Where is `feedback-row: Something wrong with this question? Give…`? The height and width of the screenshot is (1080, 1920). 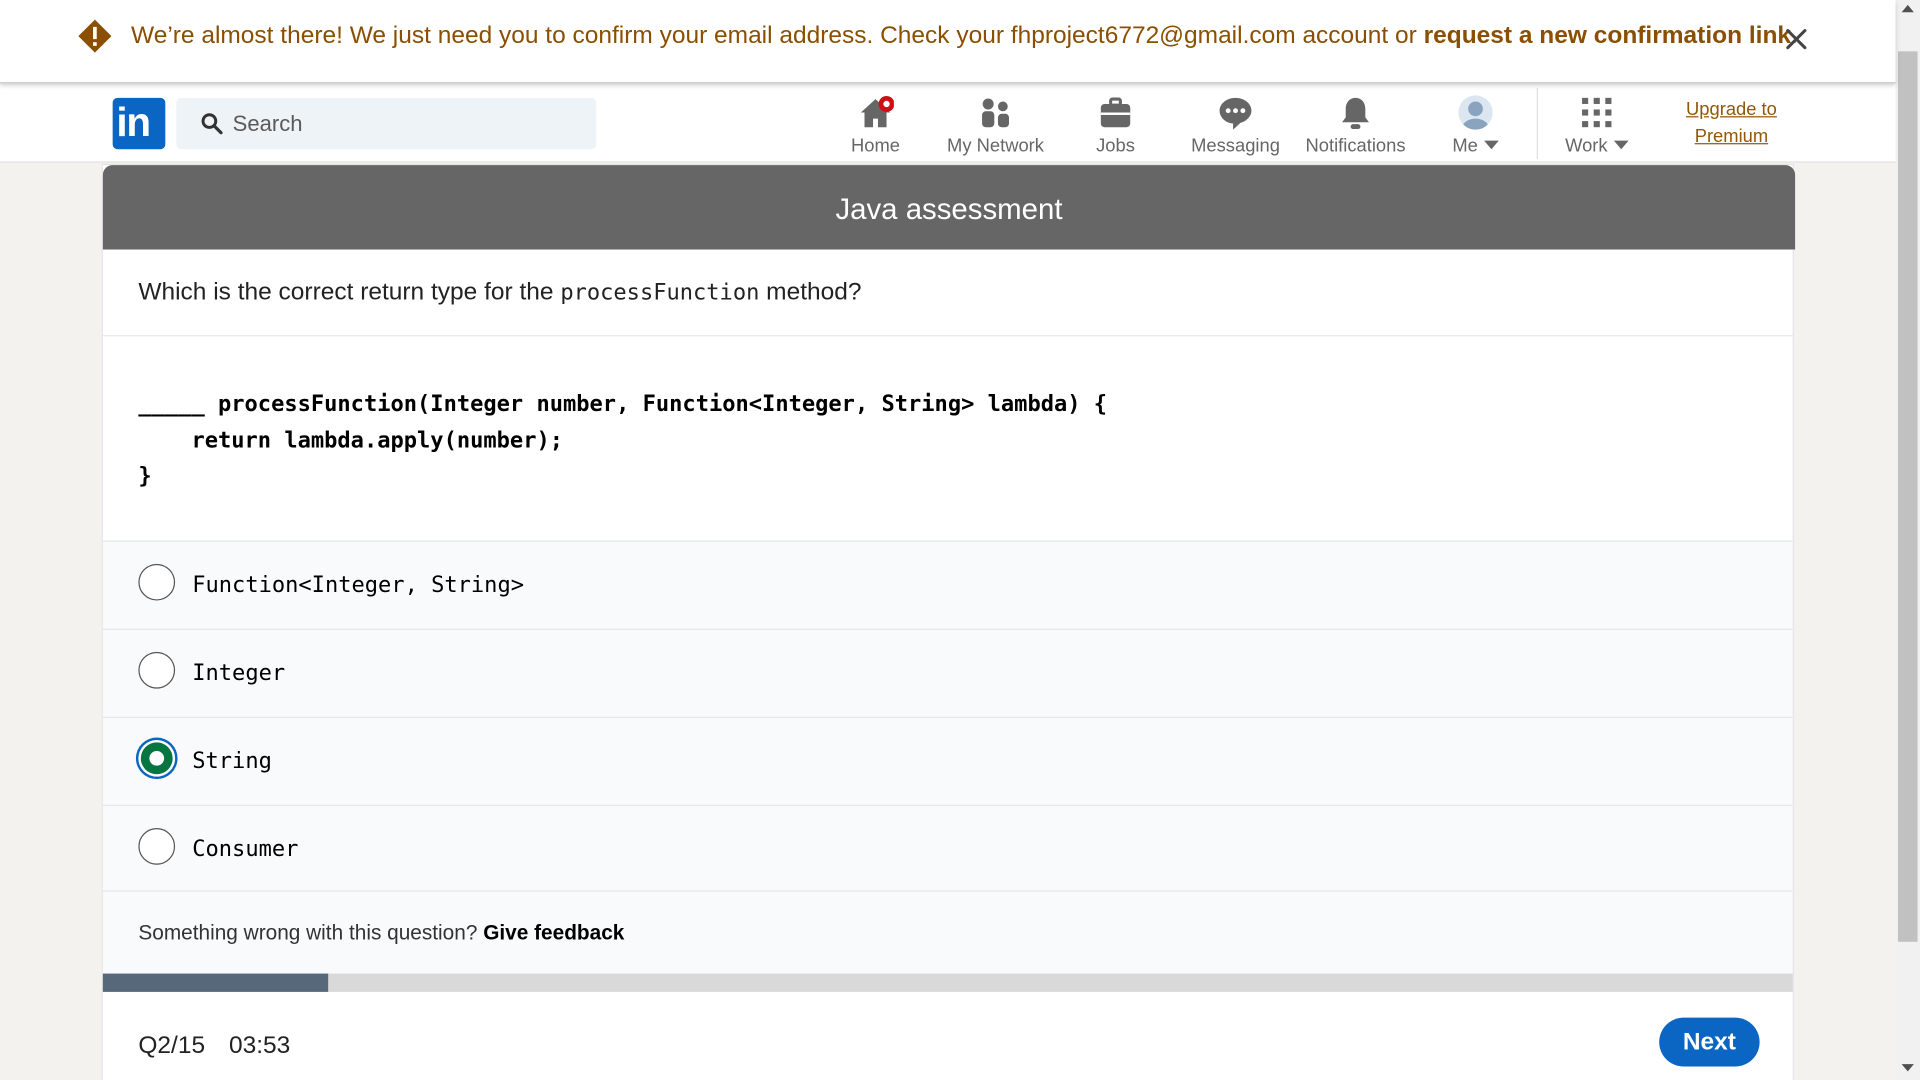 feedback-row: Something wrong with this question? Give… is located at coordinates (947, 932).